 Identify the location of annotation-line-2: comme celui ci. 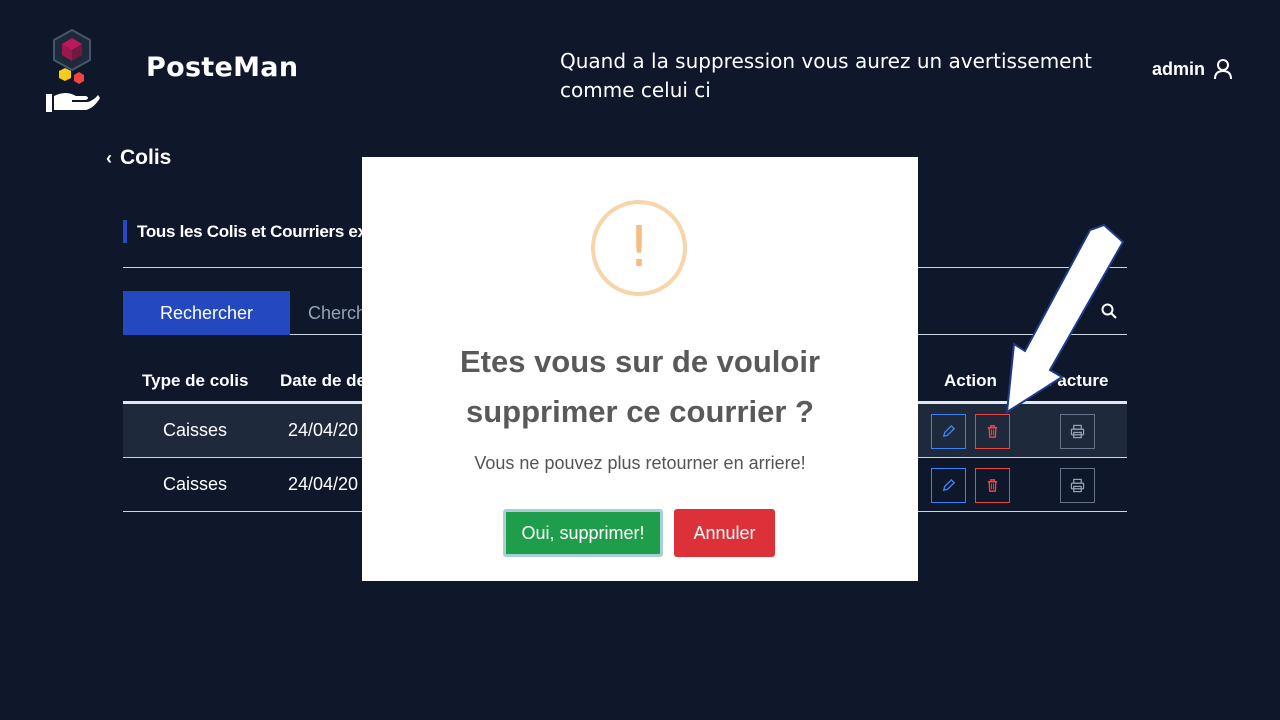
(635, 90).